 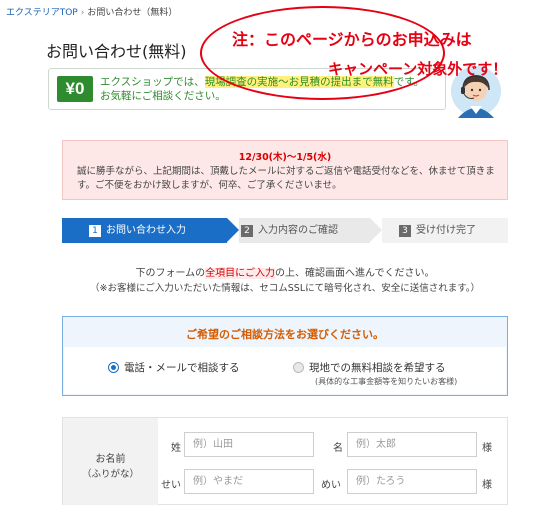 What do you see at coordinates (152, 82) in the screenshot?
I see `free-banner-line1-before: エクスショップでは、` at bounding box center [152, 82].